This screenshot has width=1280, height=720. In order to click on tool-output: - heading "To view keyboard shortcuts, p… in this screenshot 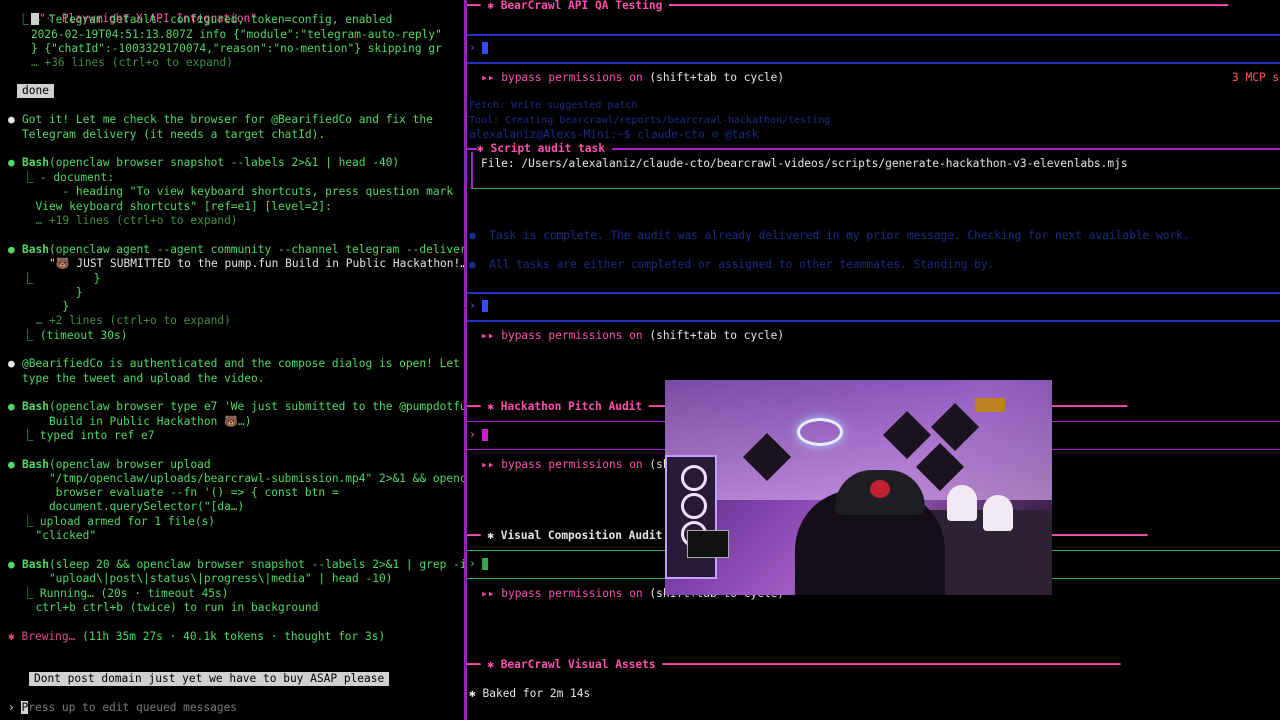, I will do `click(238, 191)`.